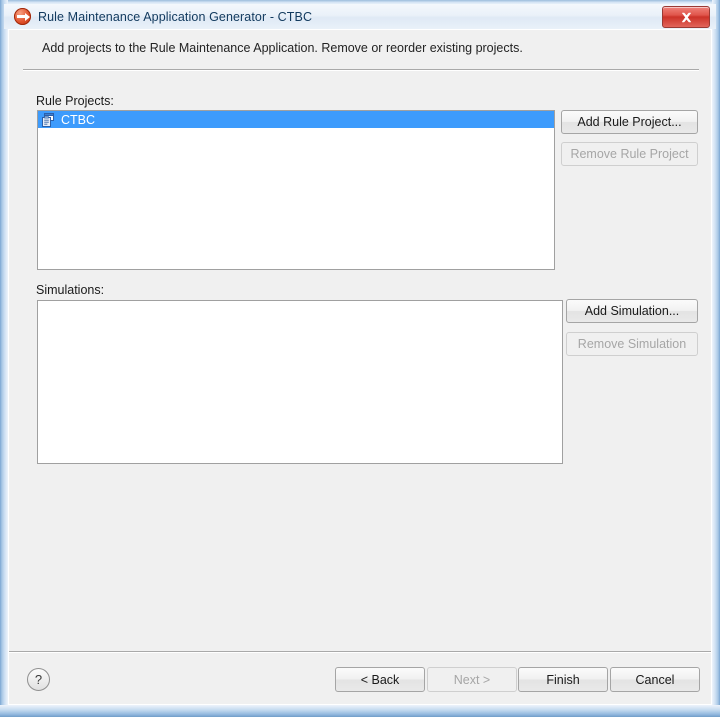 Image resolution: width=720 pixels, height=717 pixels. What do you see at coordinates (360, 652) in the screenshot?
I see `footer-separator` at bounding box center [360, 652].